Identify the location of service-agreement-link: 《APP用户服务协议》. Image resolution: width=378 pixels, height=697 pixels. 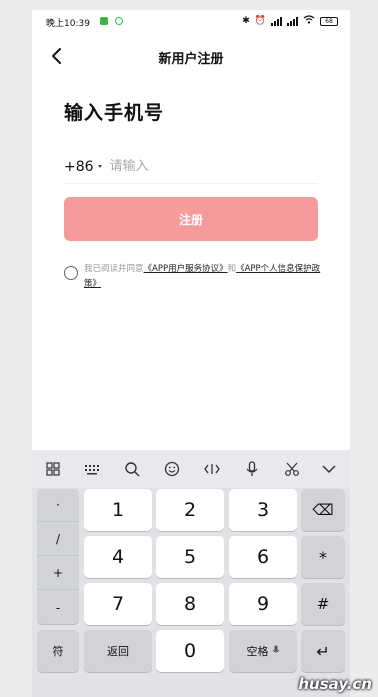
(186, 269).